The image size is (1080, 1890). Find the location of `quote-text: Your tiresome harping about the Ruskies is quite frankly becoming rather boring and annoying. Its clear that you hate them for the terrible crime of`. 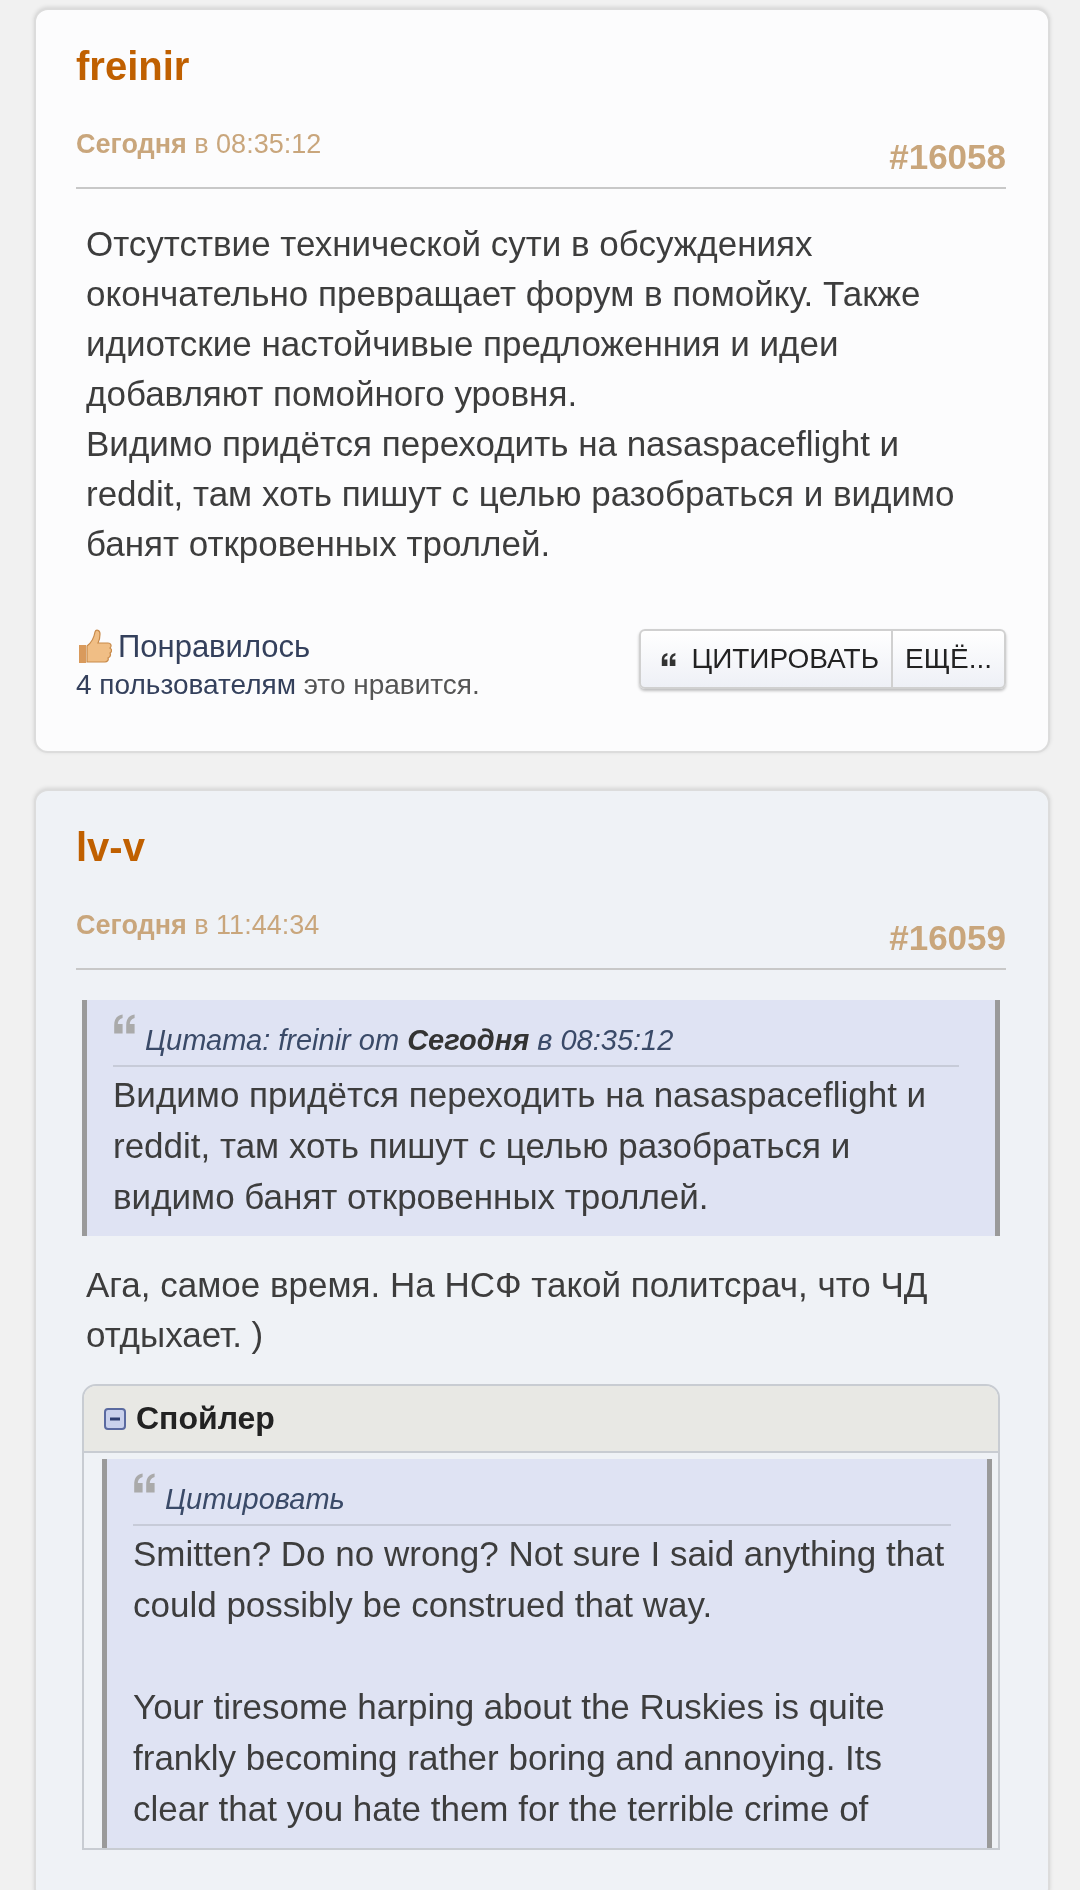

quote-text: Your tiresome harping about the Ruskies is quite frankly becoming rather boring and annoying. Its clear that you hate them for the terrible crime of is located at coordinates (509, 1758).